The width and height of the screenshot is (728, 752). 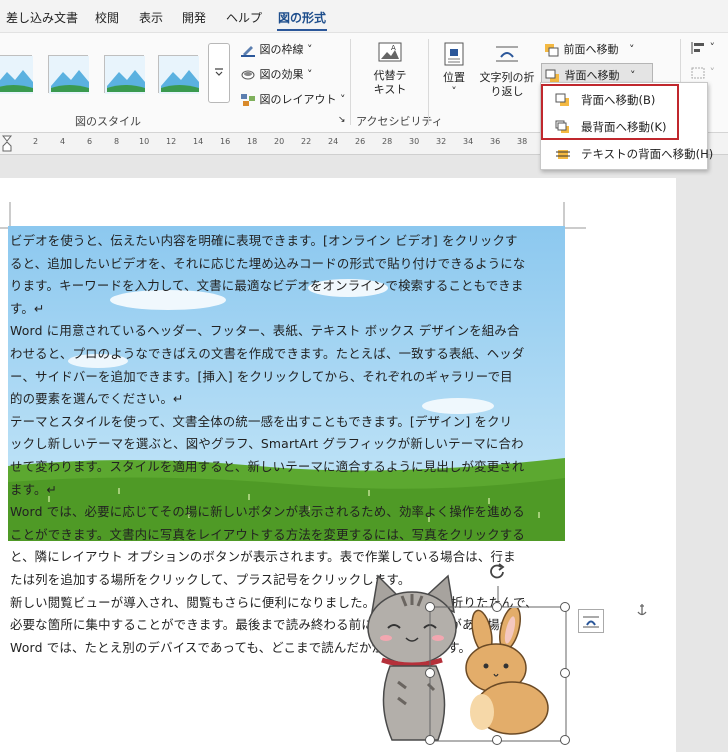 What do you see at coordinates (430, 673) in the screenshot?
I see `resize-handle-left` at bounding box center [430, 673].